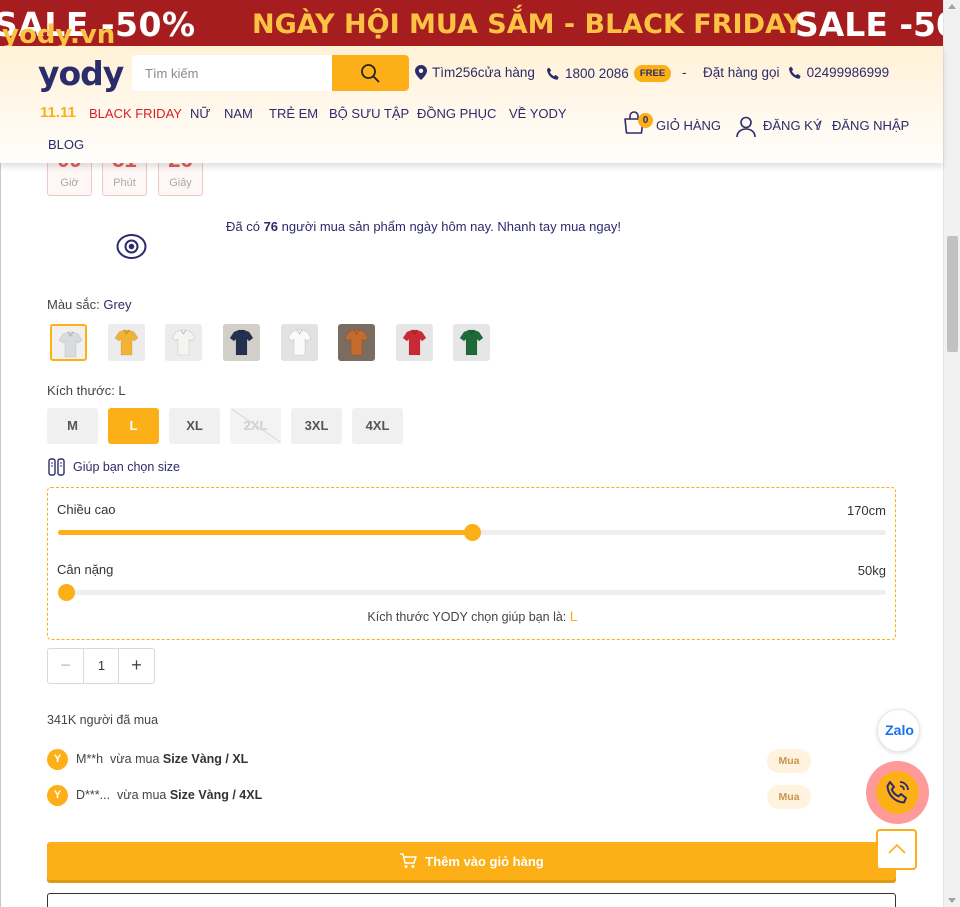 This screenshot has width=960, height=907. Describe the element at coordinates (597, 73) in the screenshot. I see `hotline-number: 1800 2086` at that location.